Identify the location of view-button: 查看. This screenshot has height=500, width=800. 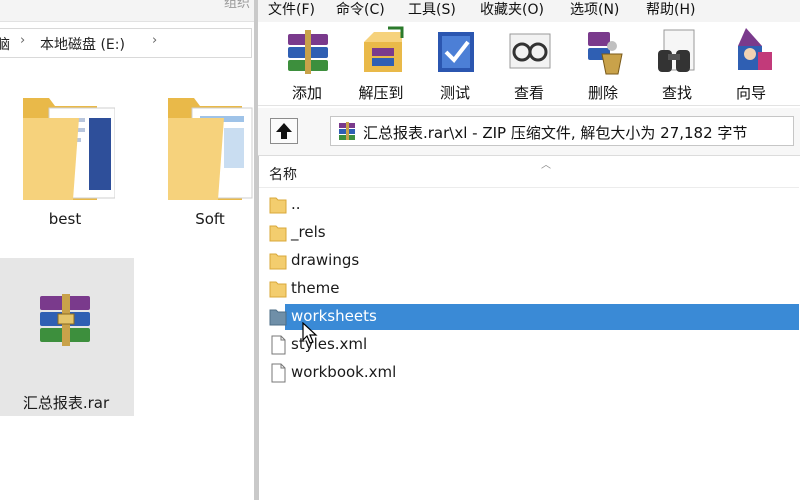
(529, 65).